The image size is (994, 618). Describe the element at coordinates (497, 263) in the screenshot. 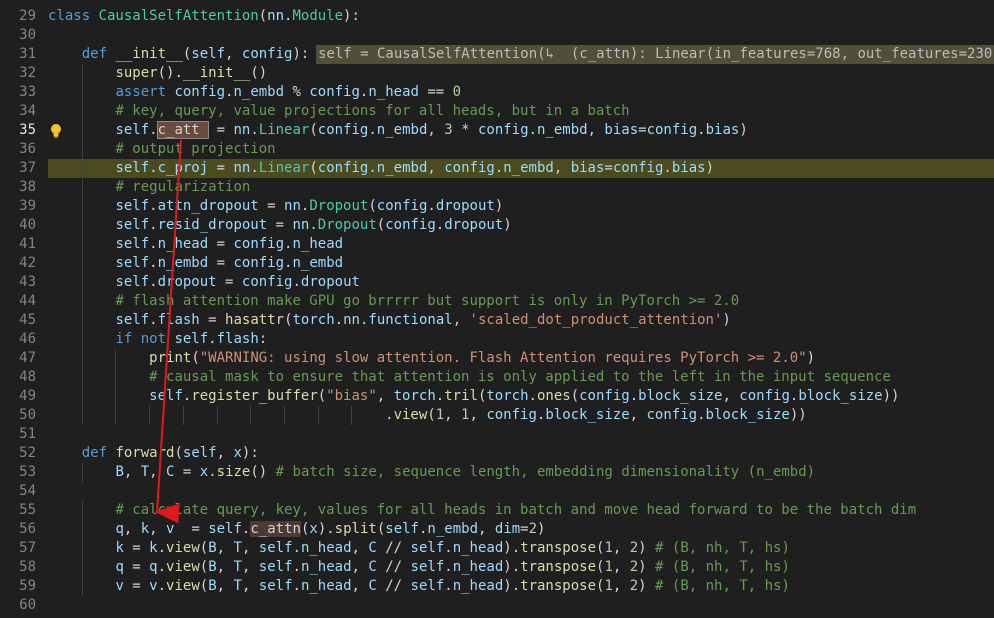

I see `code-line: 42 self.n_embd = config.n_embd` at that location.